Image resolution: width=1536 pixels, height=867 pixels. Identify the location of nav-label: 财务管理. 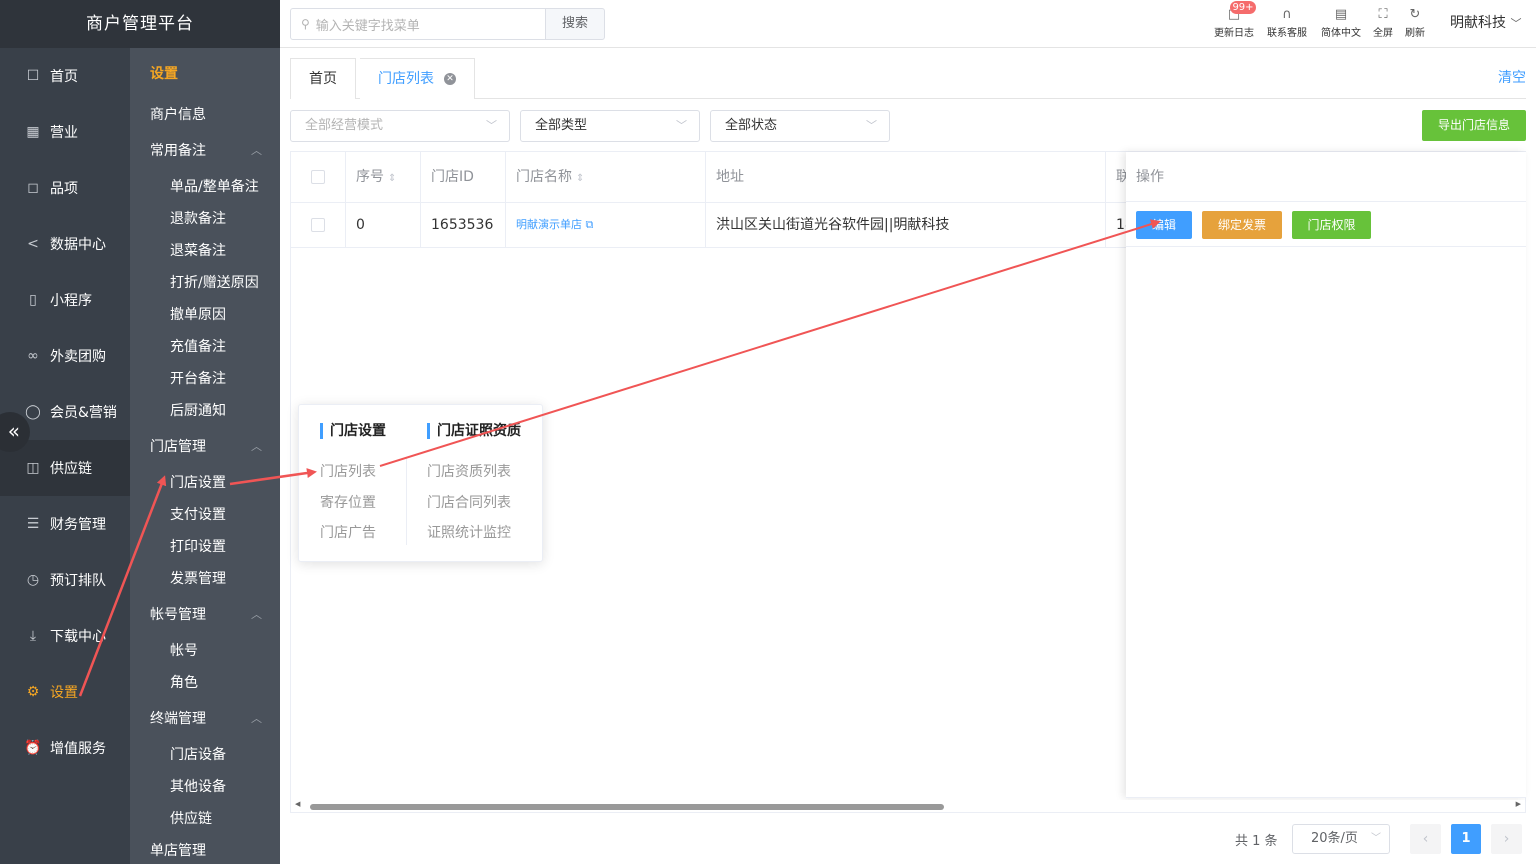
(78, 525).